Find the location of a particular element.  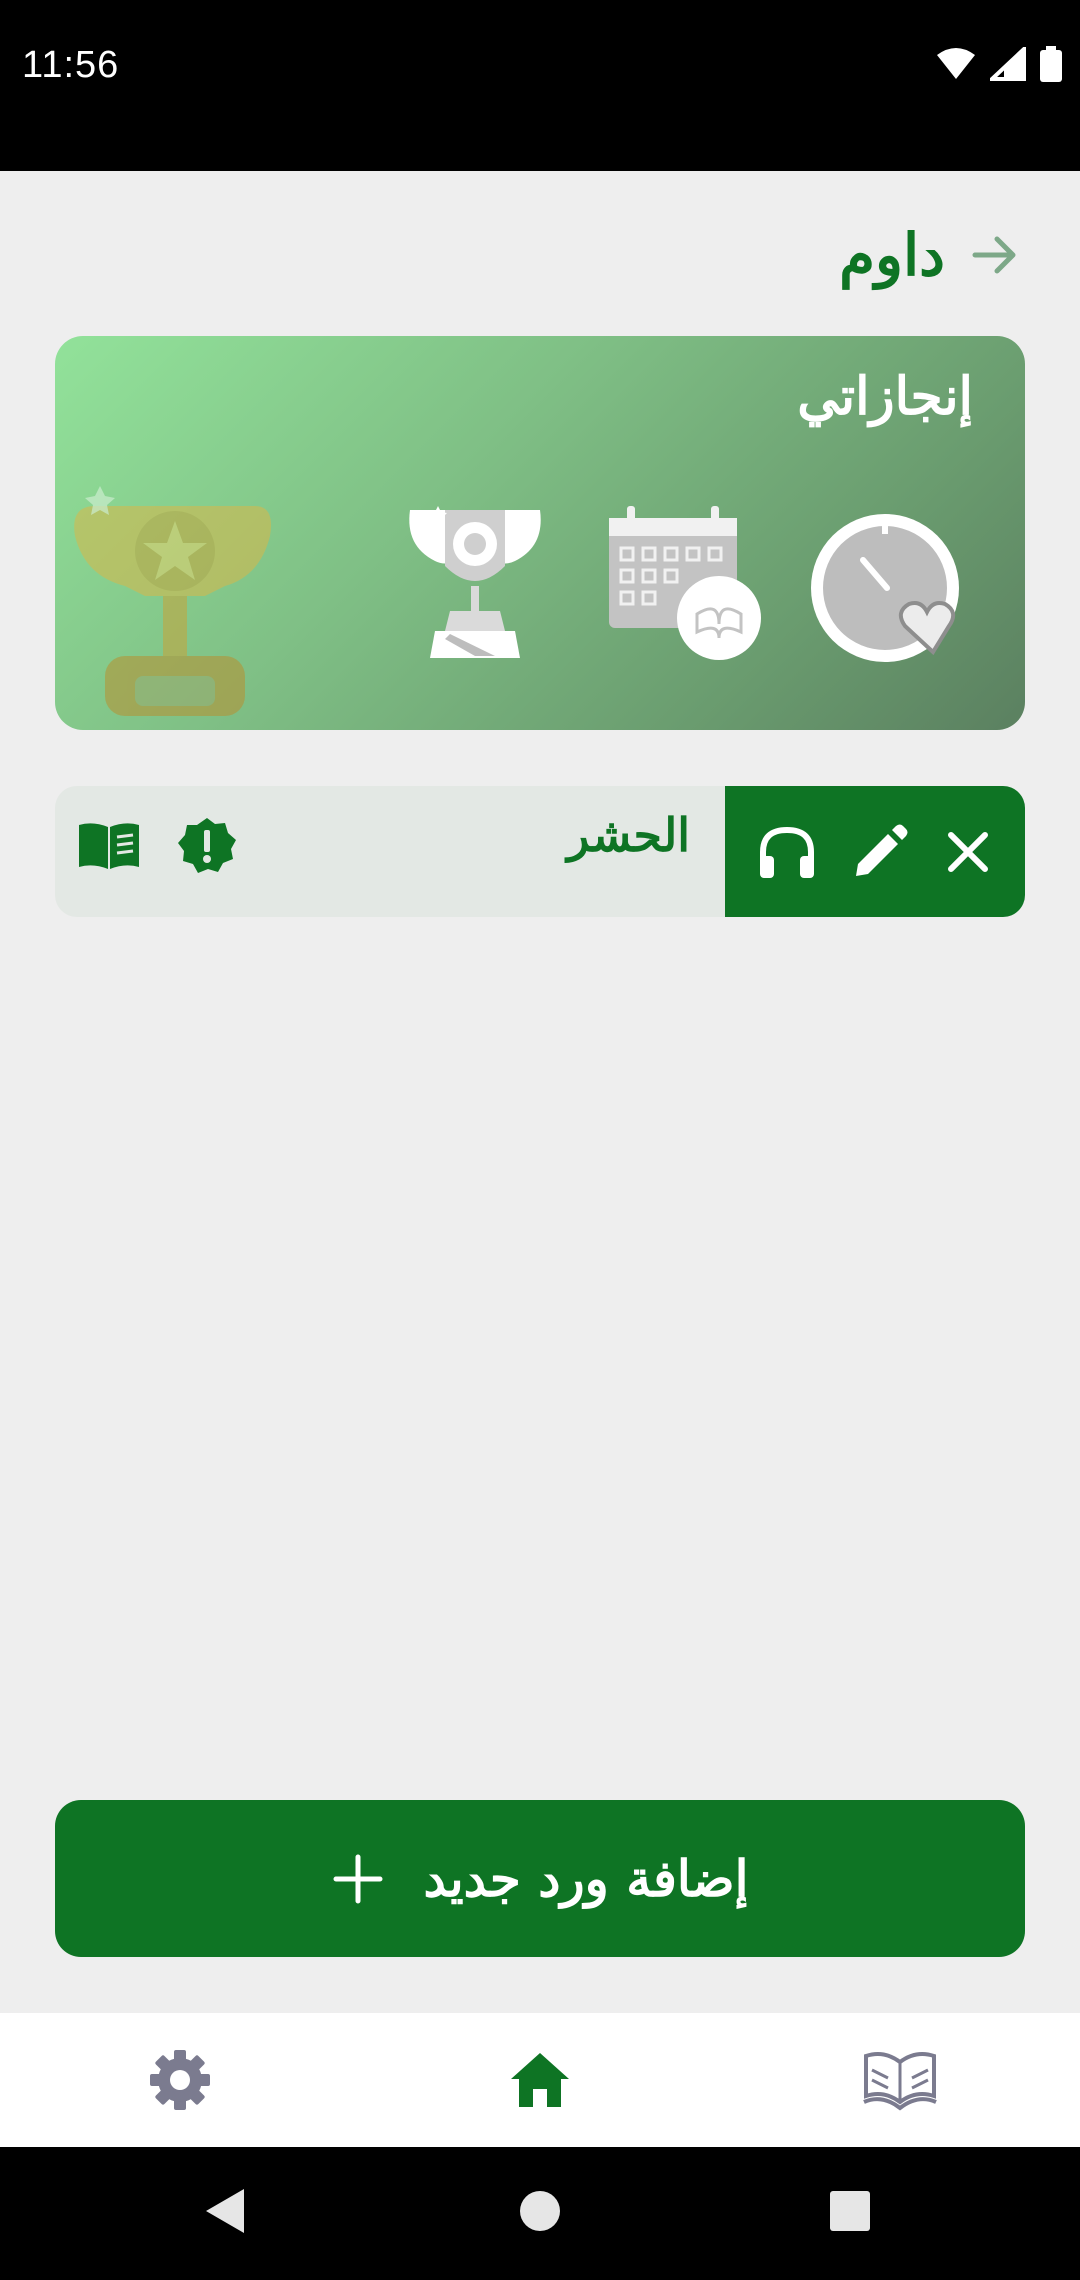

battery-icon is located at coordinates (1051, 64).